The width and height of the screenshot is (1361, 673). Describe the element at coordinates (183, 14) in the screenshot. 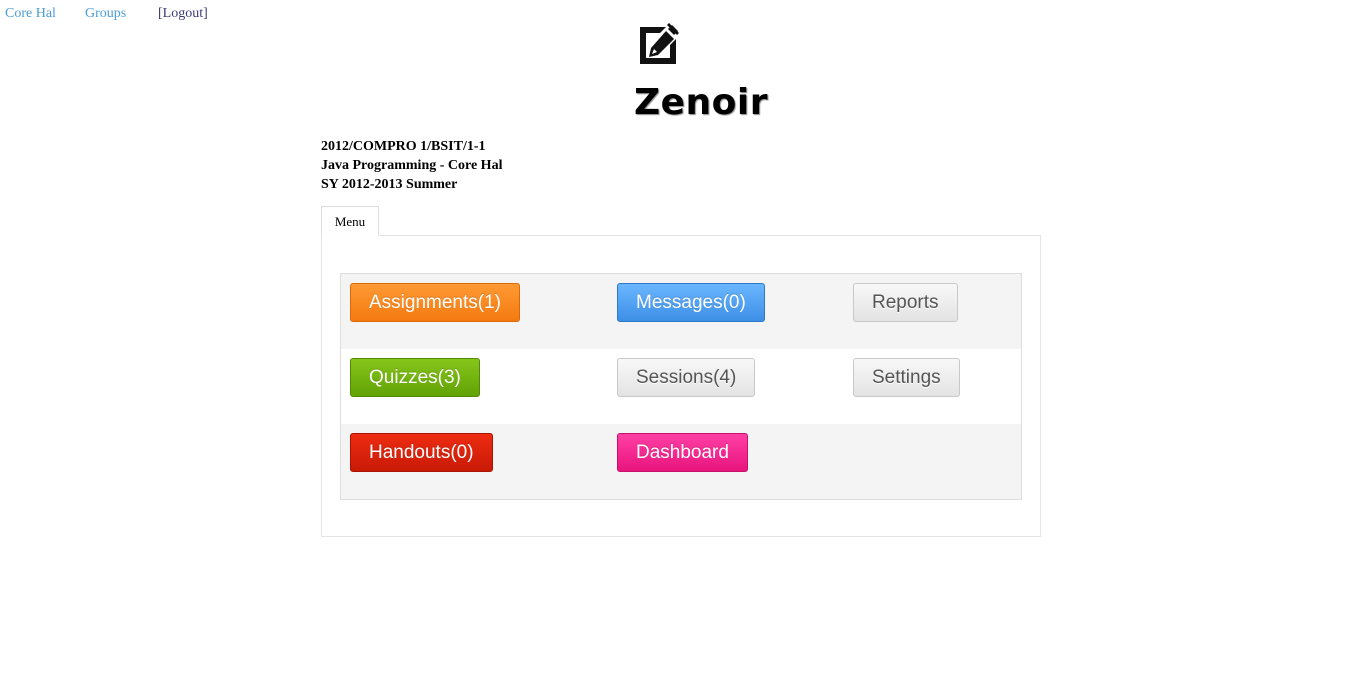

I see `logout-link: [Logout]` at that location.